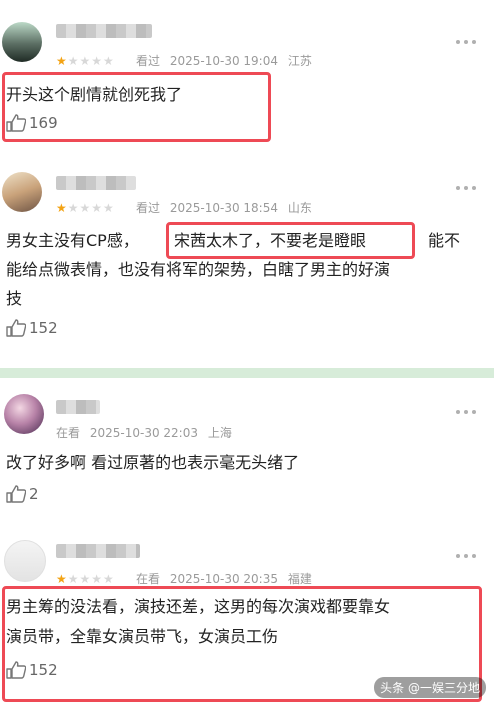  Describe the element at coordinates (299, 208) in the screenshot. I see `comment-location: 山东` at that location.